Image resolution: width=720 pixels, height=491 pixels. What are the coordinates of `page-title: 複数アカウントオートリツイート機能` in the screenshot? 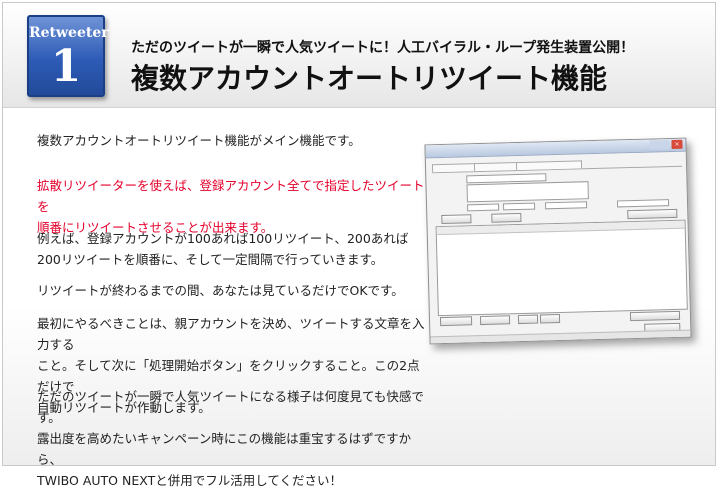 It's located at (369, 78).